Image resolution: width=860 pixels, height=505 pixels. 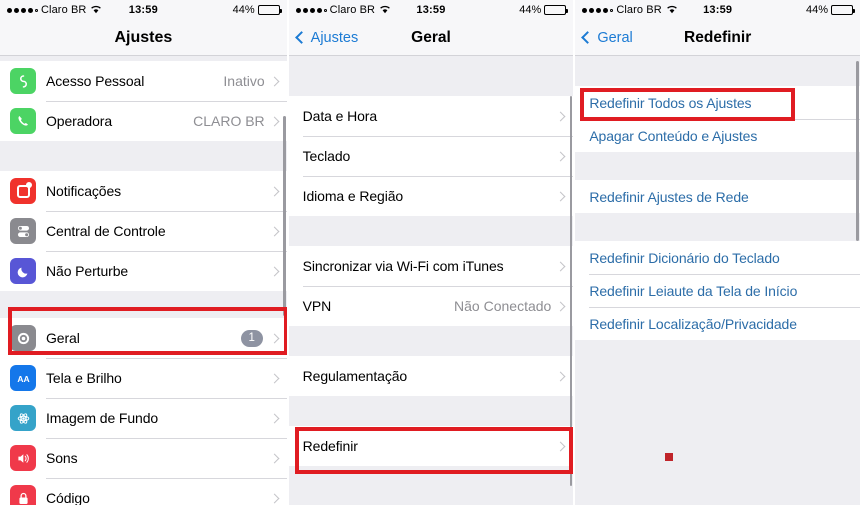 What do you see at coordinates (143, 231) in the screenshot?
I see `settings-row-central-de-controle: Central de Controle` at bounding box center [143, 231].